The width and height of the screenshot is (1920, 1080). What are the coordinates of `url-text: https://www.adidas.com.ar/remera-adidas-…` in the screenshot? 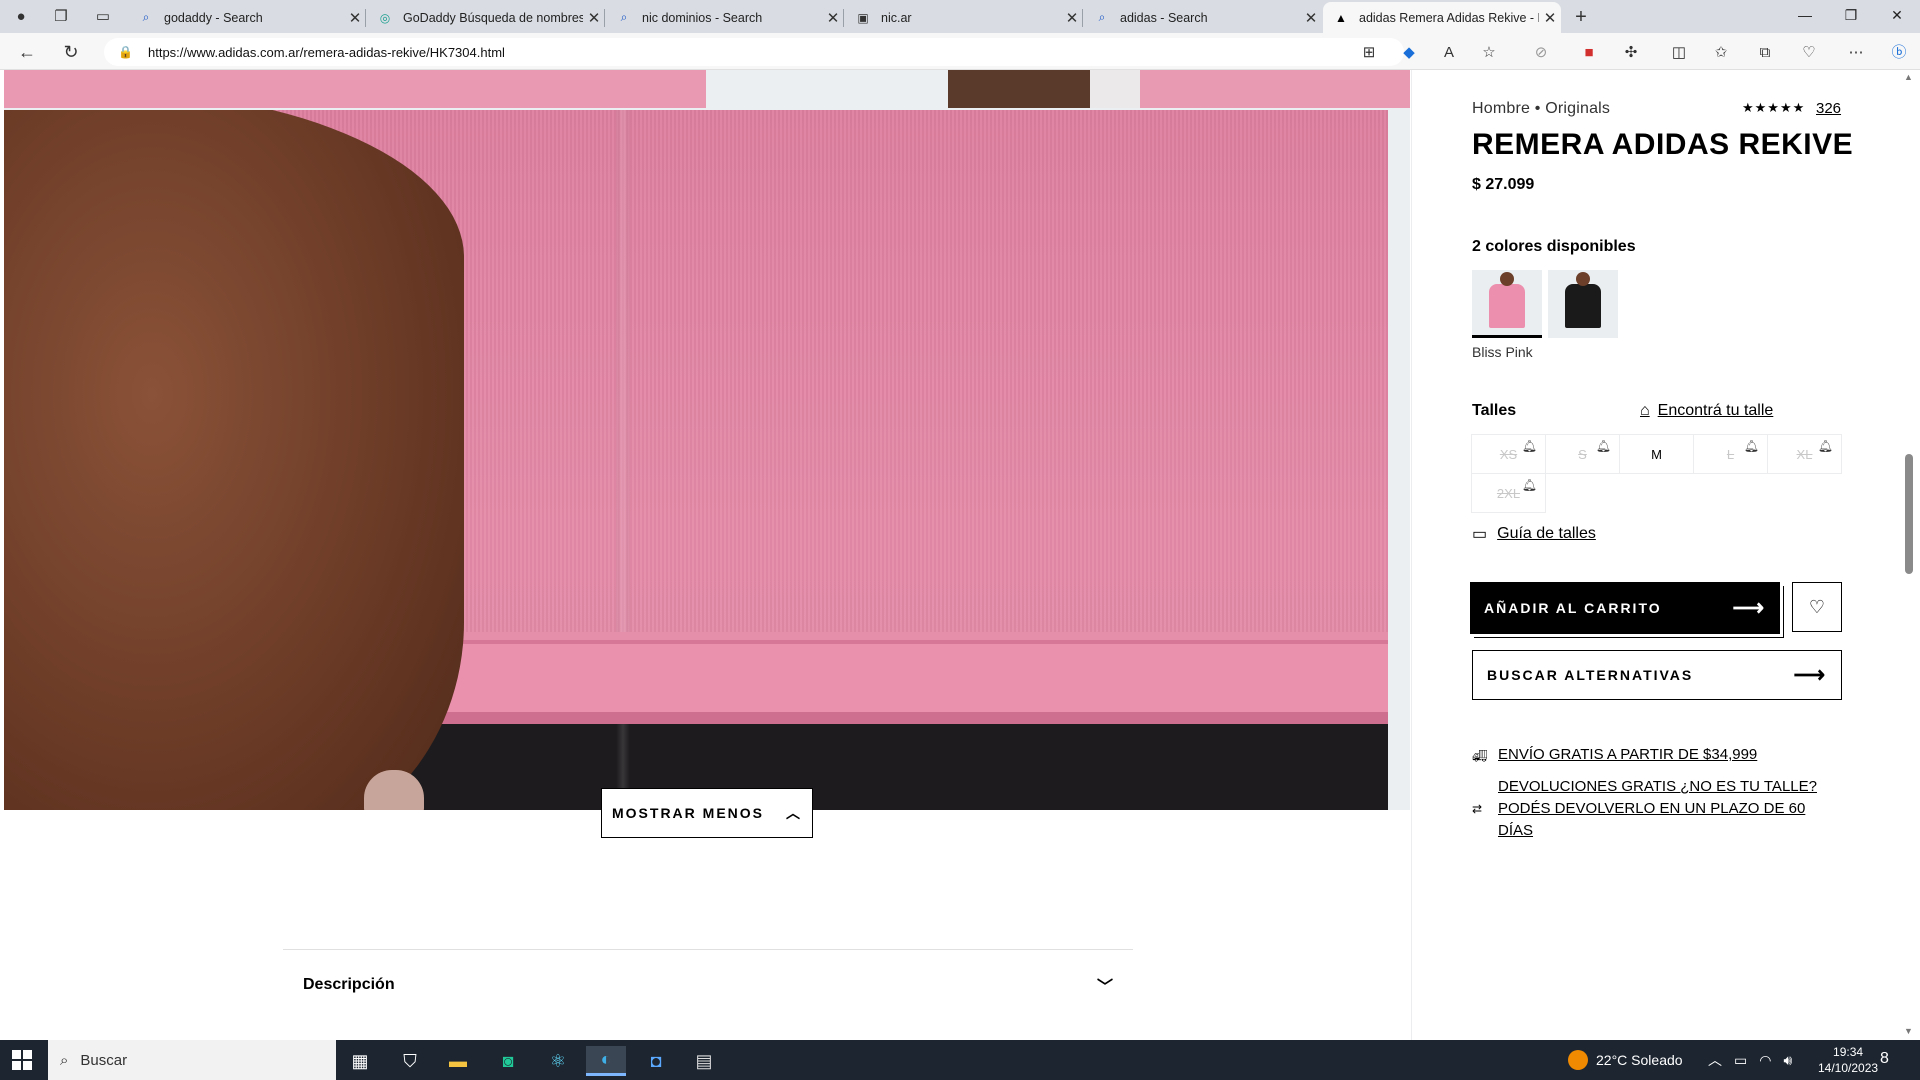 It's located at (326, 52).